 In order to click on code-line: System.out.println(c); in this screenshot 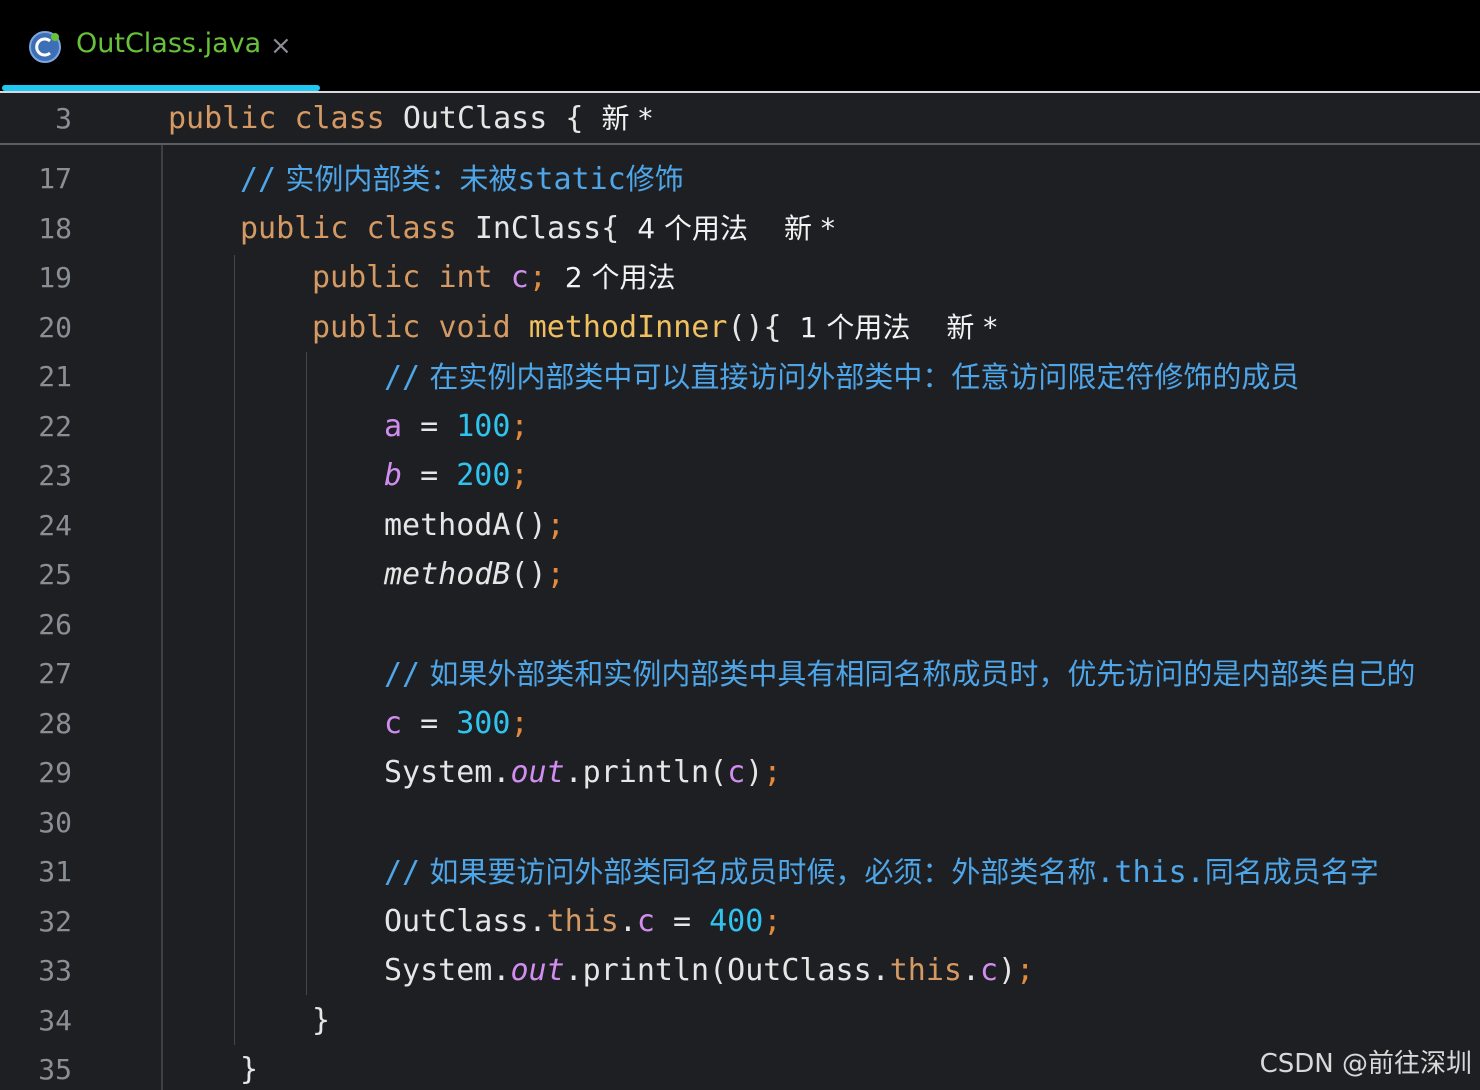, I will do `click(582, 773)`.